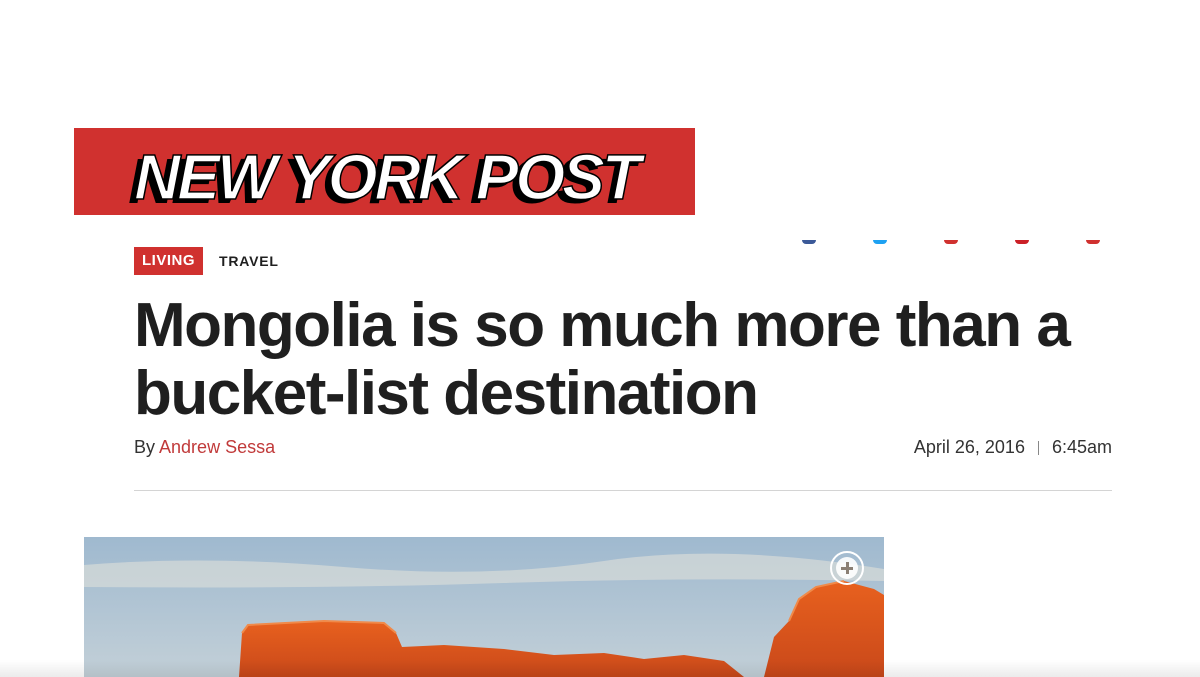 The height and width of the screenshot is (677, 1200). I want to click on twitter-icon, so click(880, 242).